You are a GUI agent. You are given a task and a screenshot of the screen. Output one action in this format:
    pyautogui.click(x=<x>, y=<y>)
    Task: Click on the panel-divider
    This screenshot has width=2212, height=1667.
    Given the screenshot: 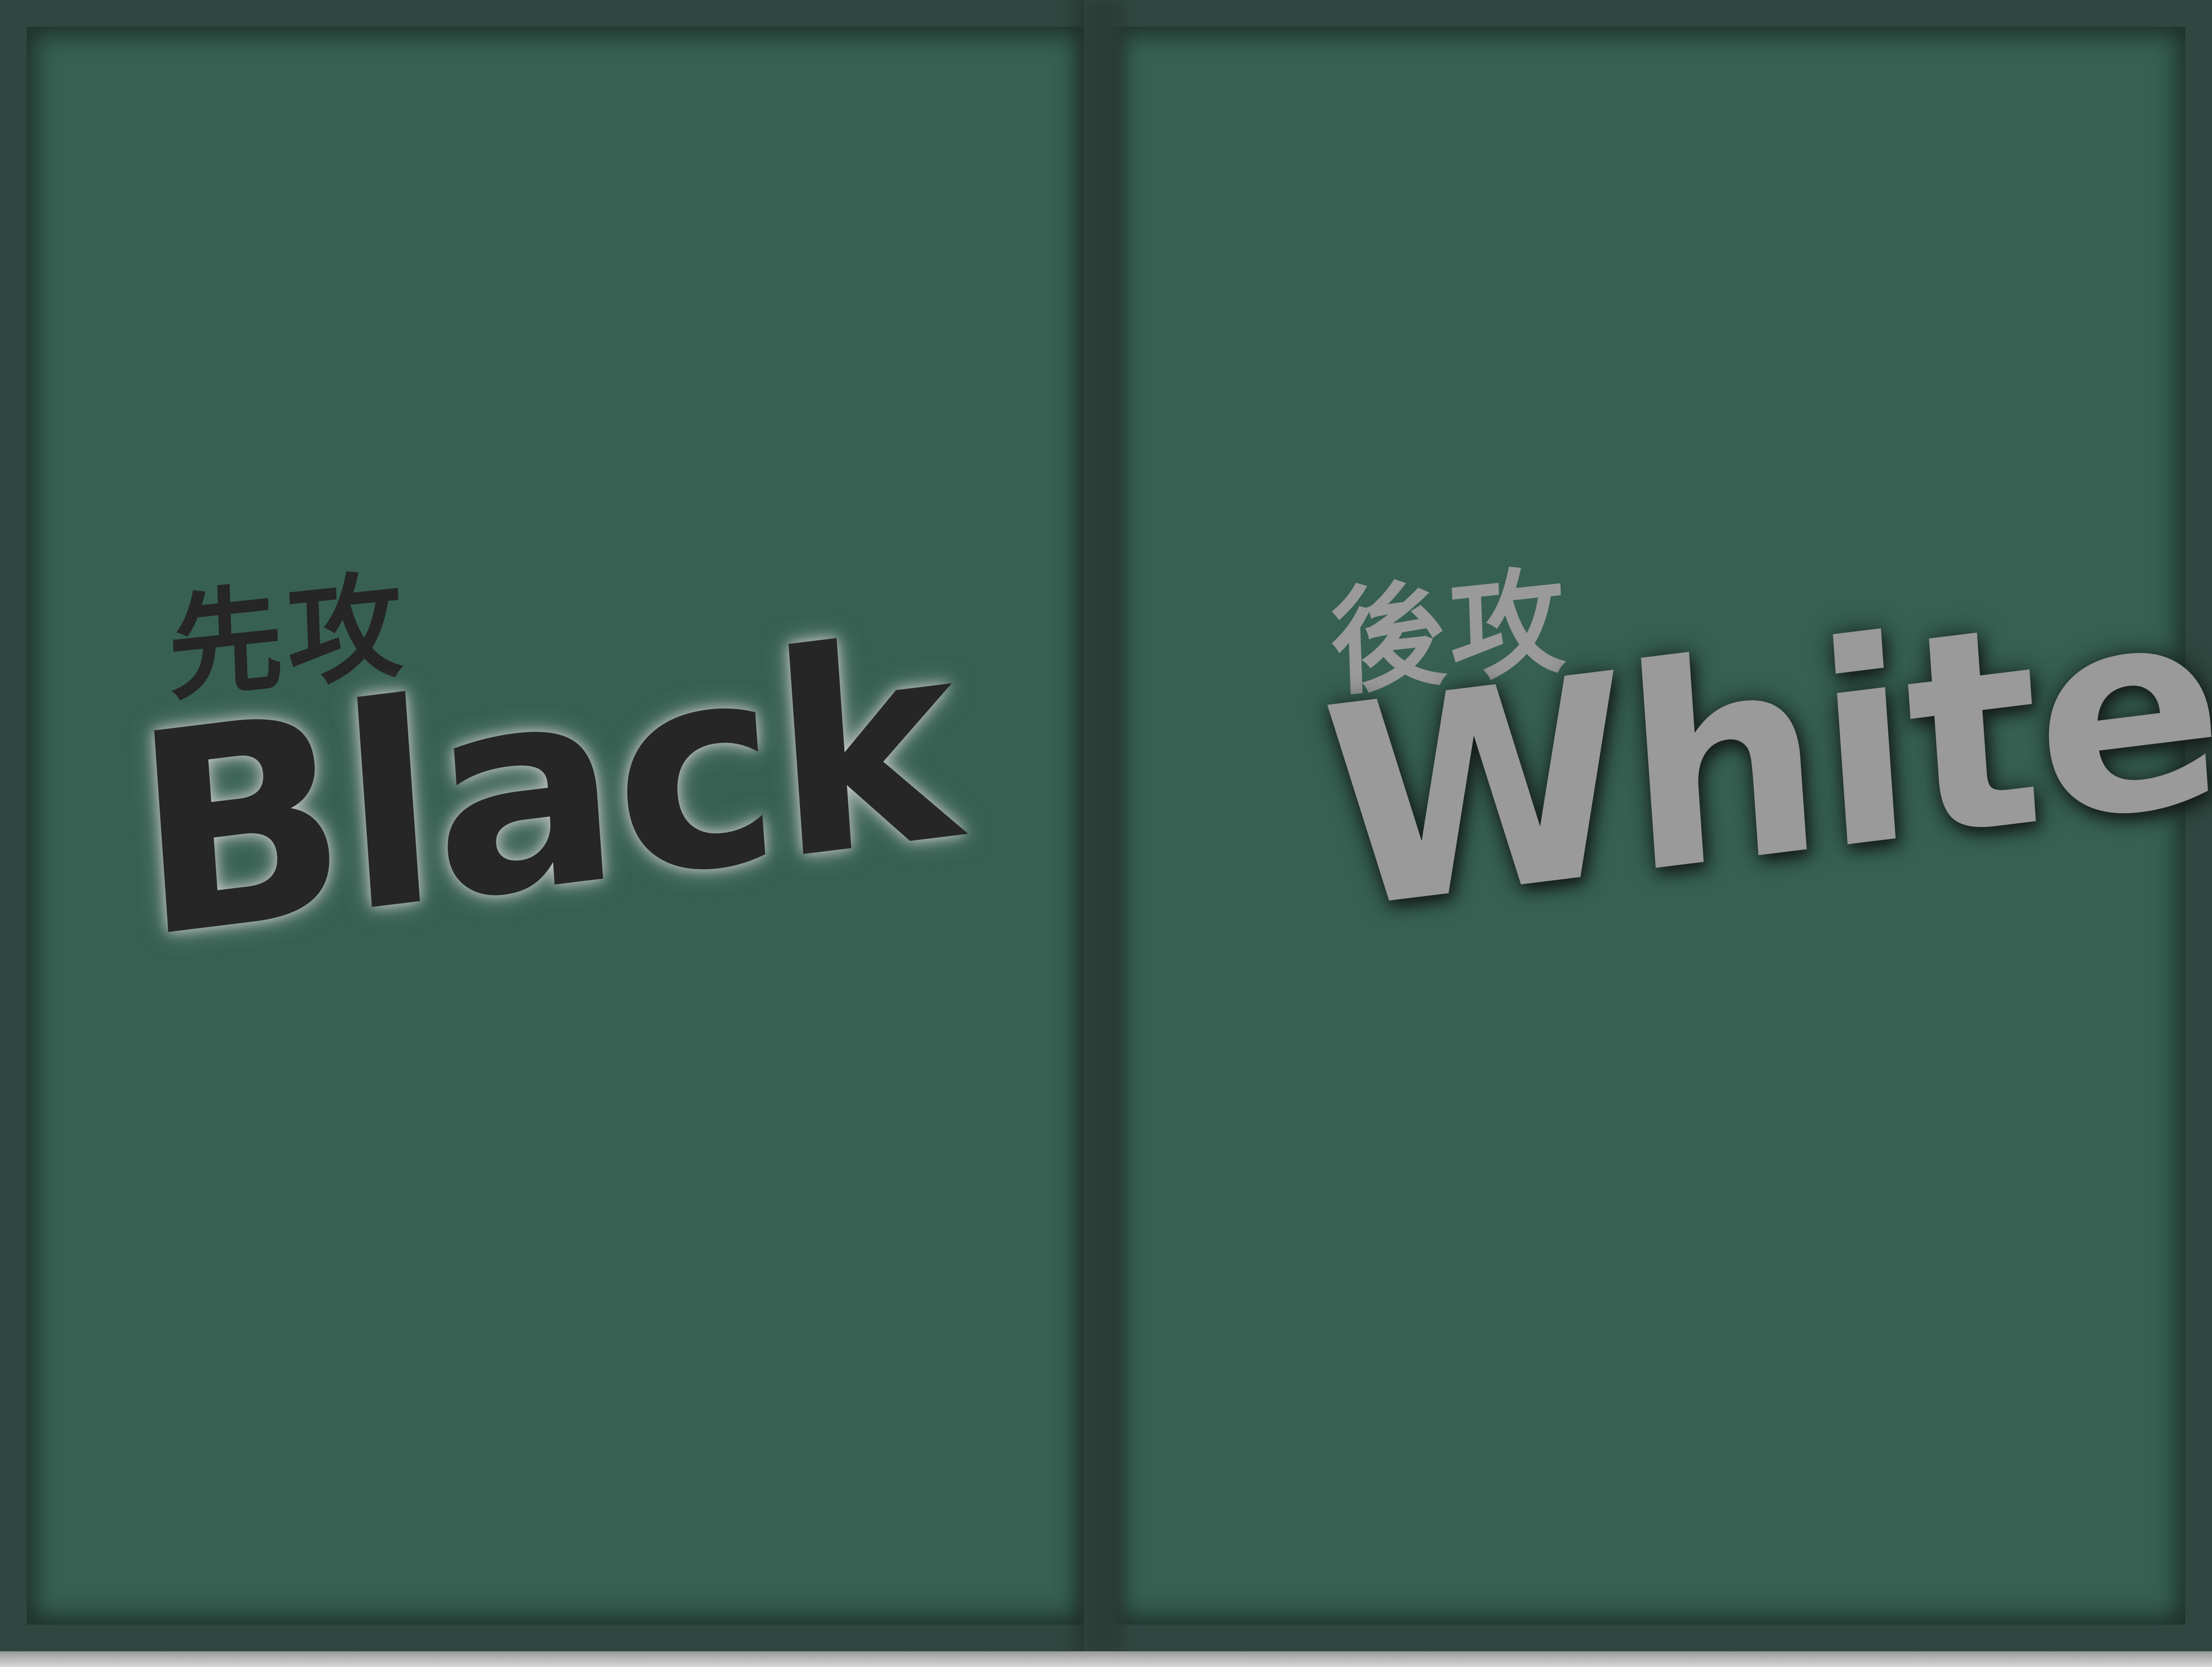 What is the action you would take?
    pyautogui.click(x=1104, y=825)
    